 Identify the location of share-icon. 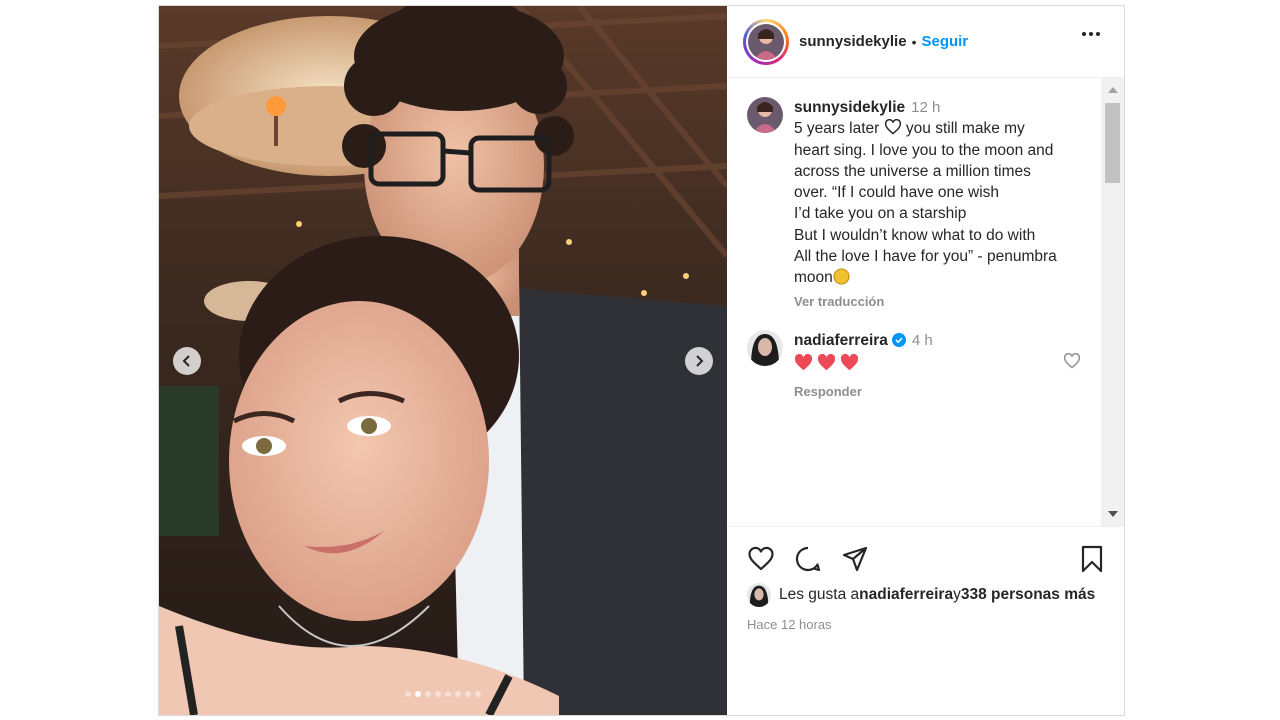
(855, 559).